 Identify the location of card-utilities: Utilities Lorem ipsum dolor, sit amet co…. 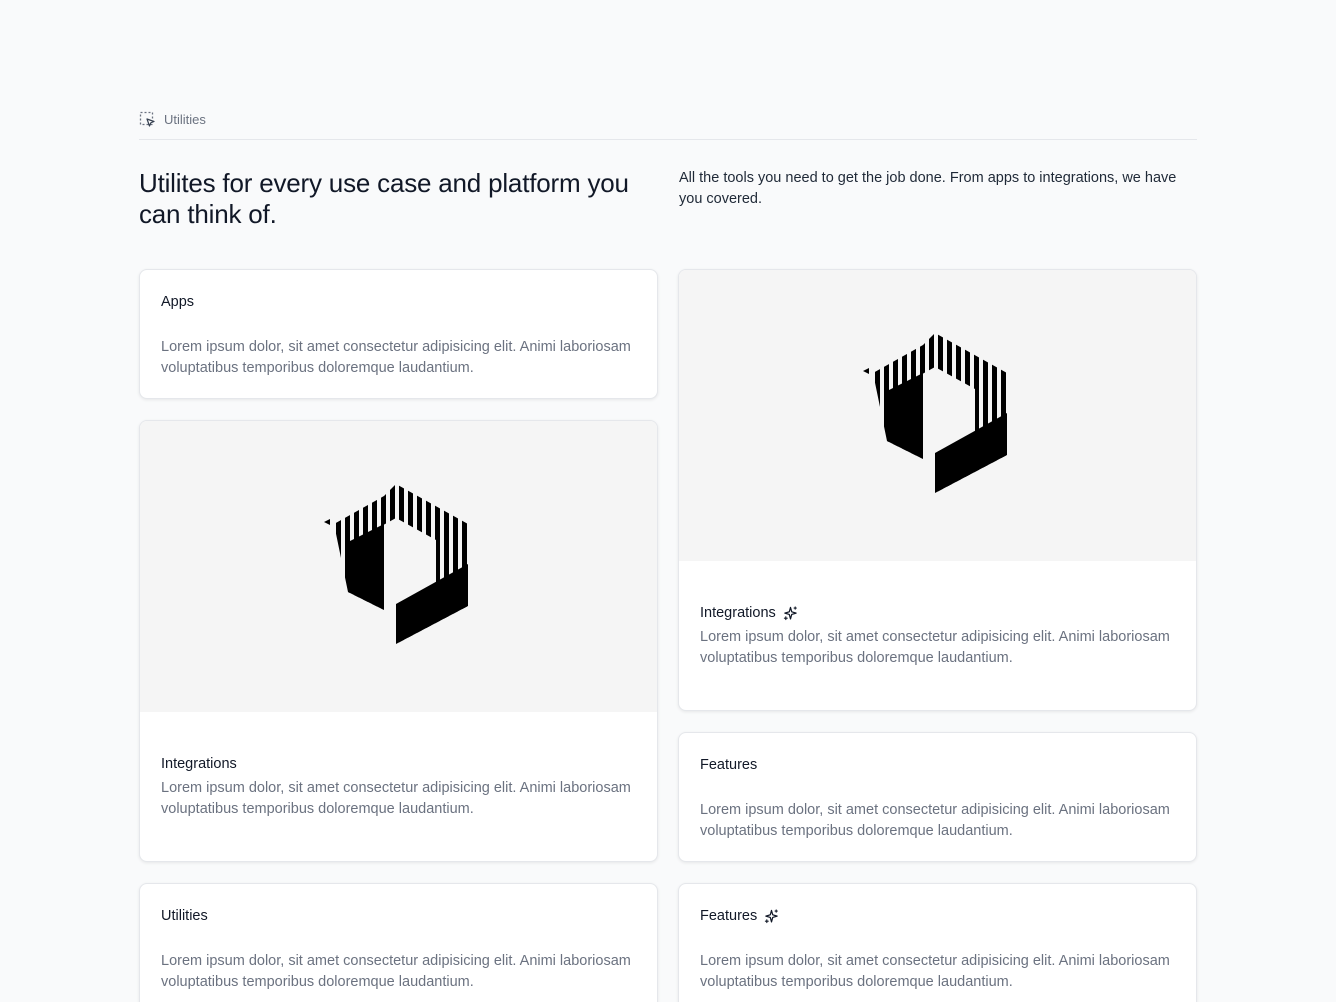
(398, 942).